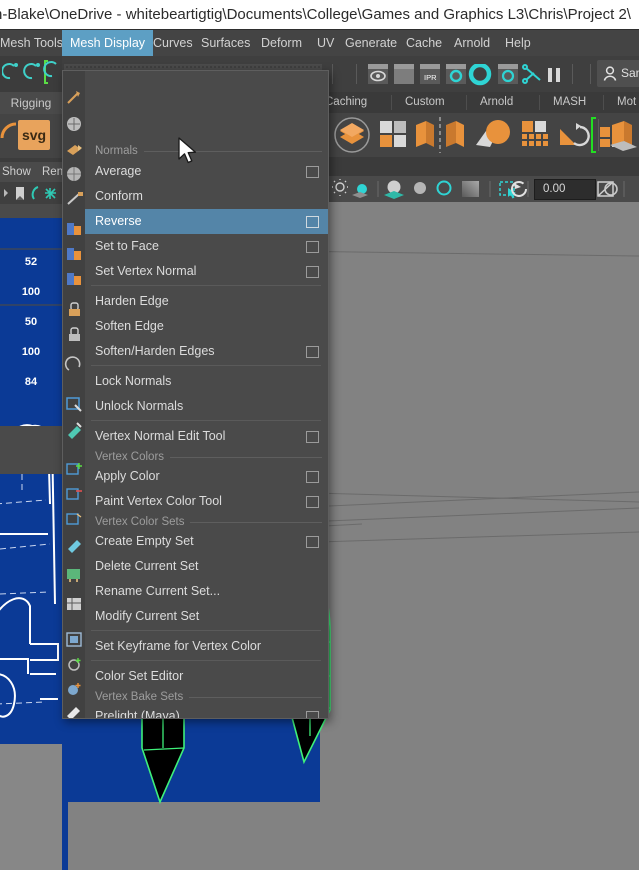  What do you see at coordinates (9, 130) in the screenshot?
I see `curve-shelf-icon` at bounding box center [9, 130].